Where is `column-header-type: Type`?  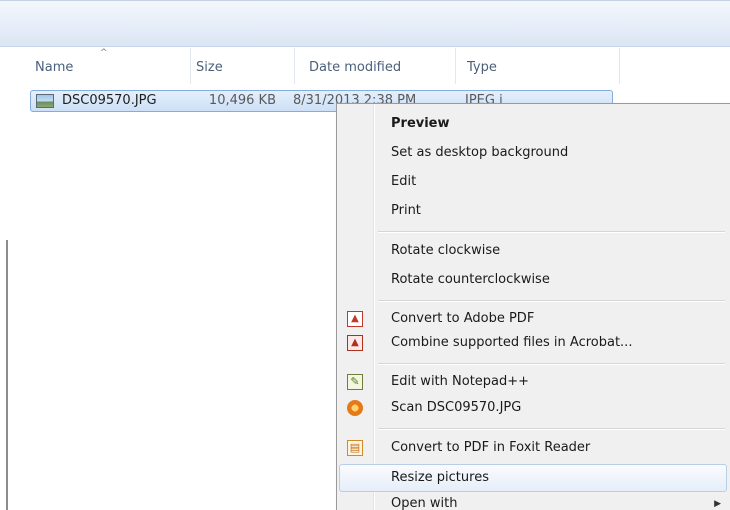
column-header-type: Type is located at coordinates (537, 70).